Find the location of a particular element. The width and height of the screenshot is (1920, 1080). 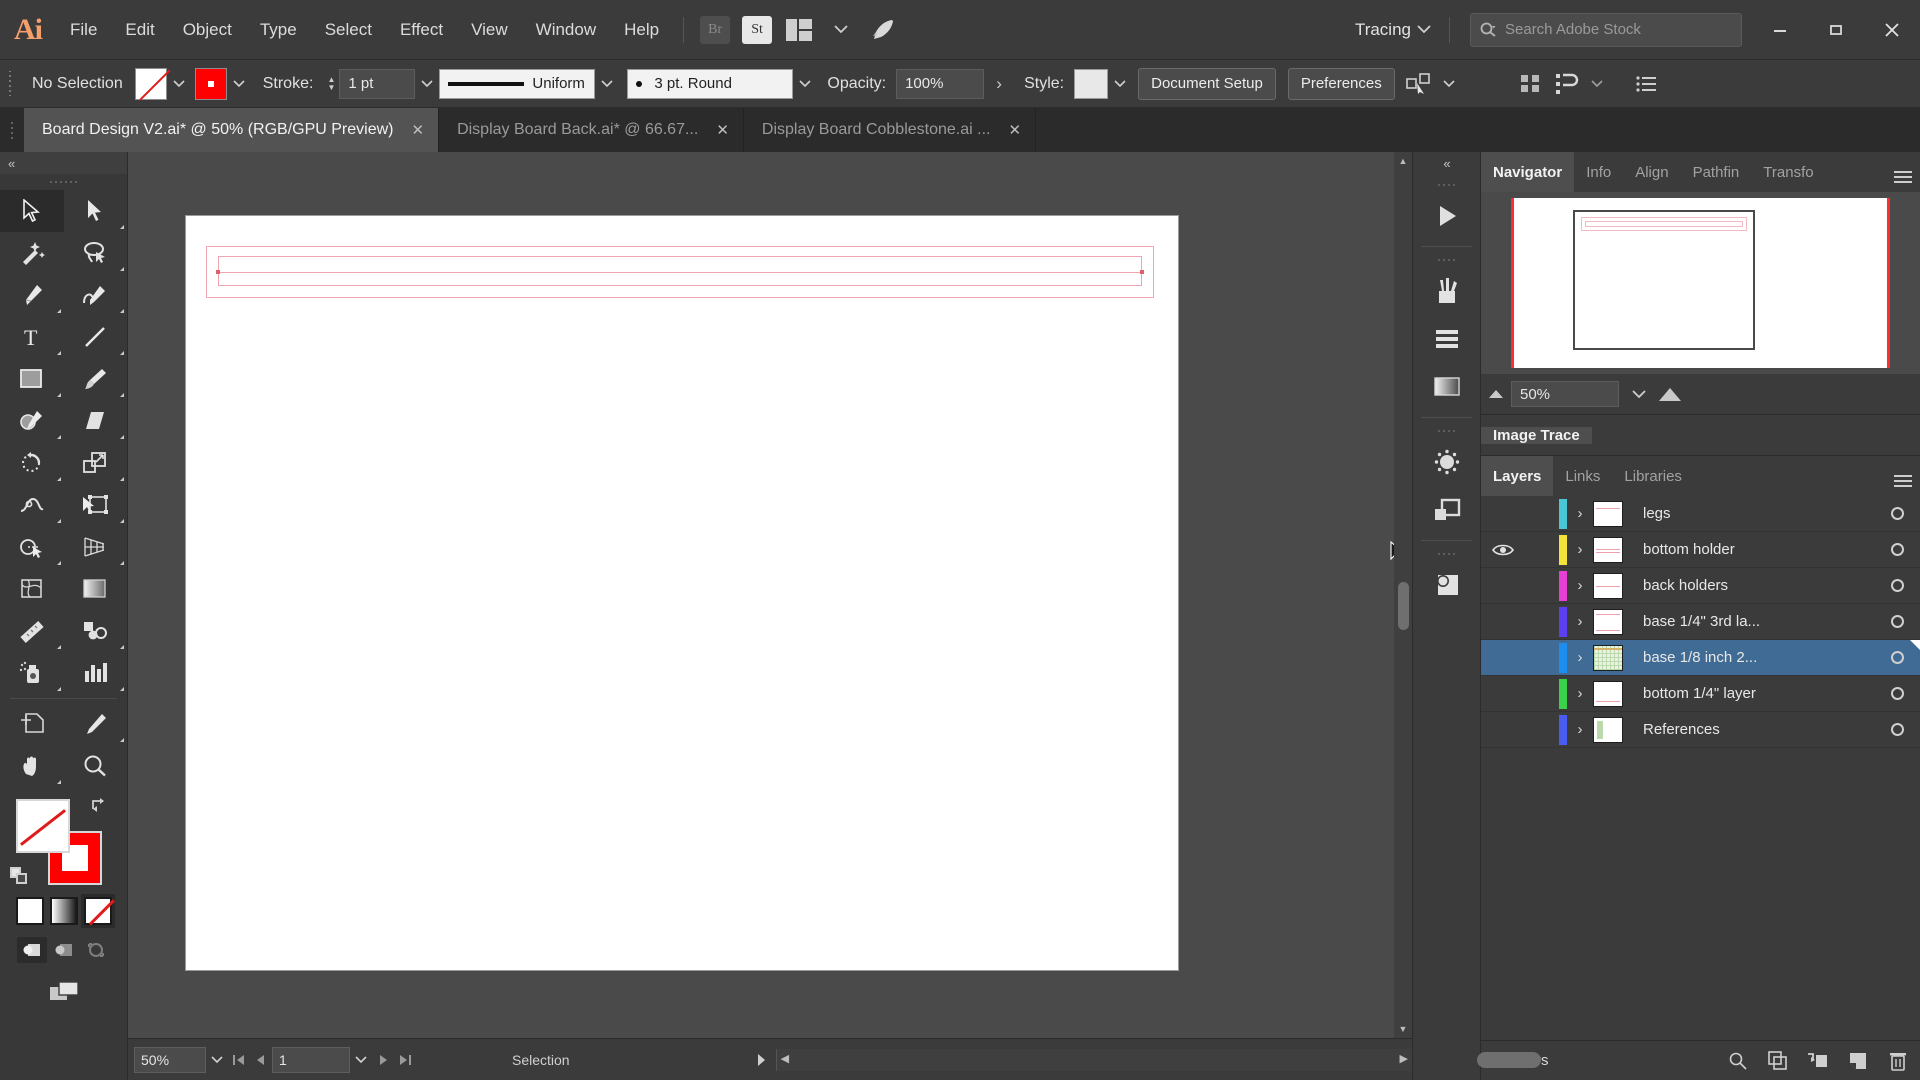

column-graph-tool is located at coordinates (96, 673).